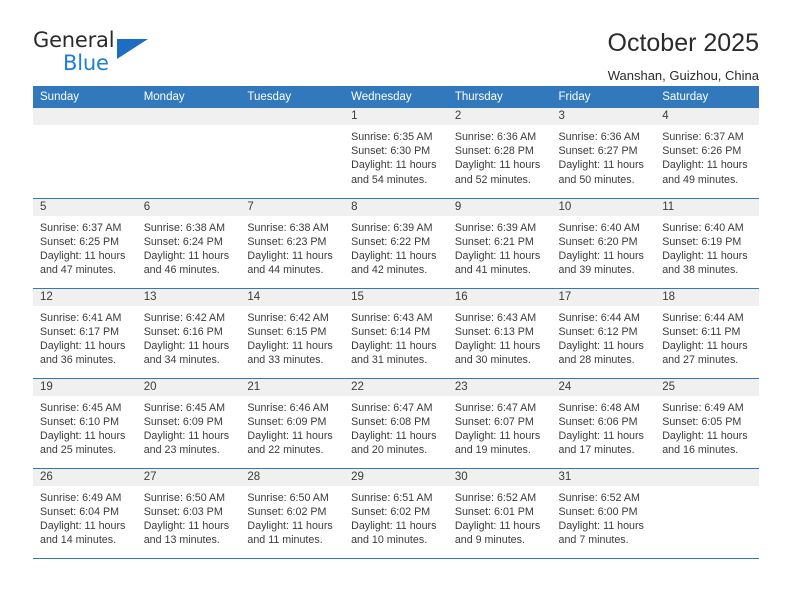  Describe the element at coordinates (391, 241) in the screenshot. I see `sunset-time: Sunset: 6:22 PM` at that location.